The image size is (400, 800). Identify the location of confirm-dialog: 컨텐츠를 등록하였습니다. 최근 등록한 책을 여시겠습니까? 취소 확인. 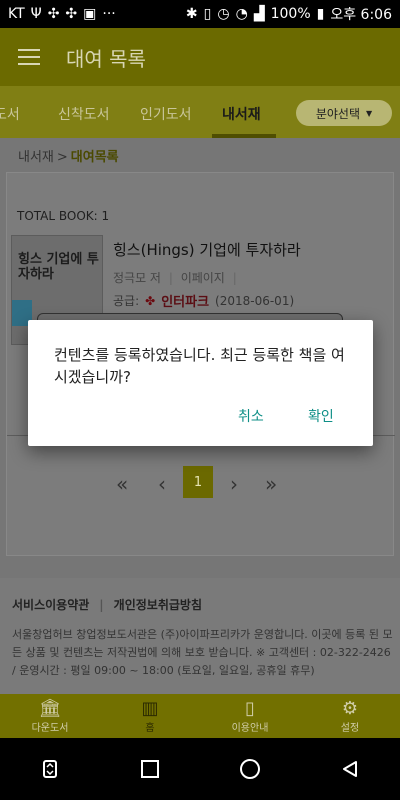
(200, 383).